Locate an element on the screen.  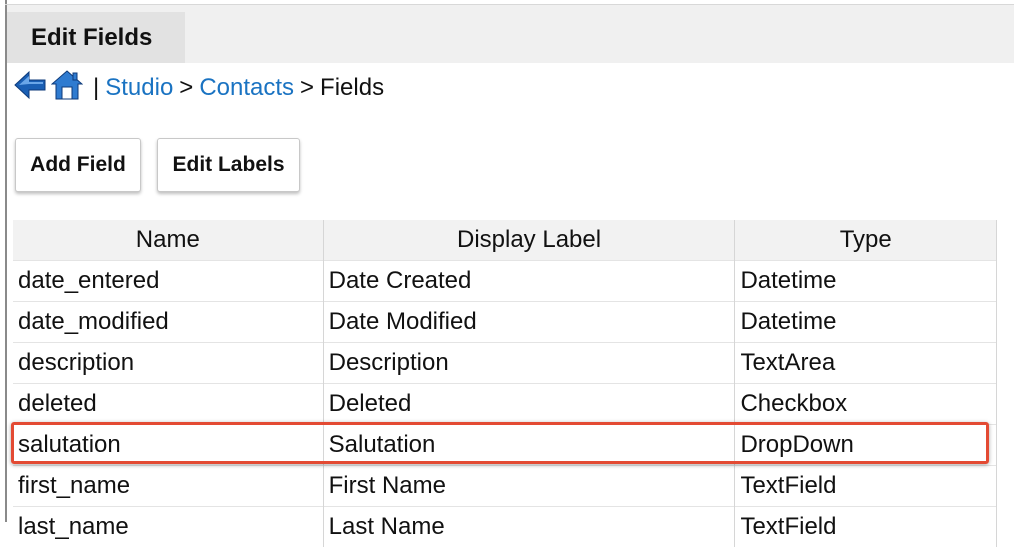
table-row: first_name First Name TextField is located at coordinates (505, 486).